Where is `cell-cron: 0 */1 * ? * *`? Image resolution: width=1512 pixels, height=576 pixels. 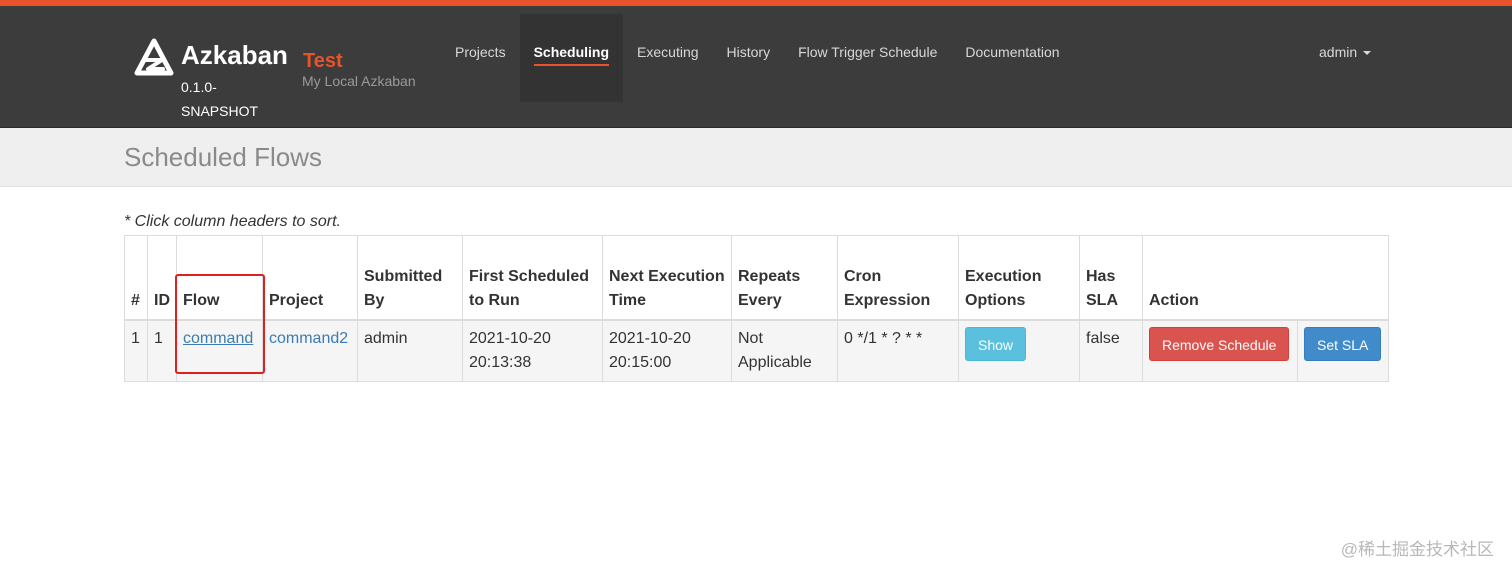 cell-cron: 0 */1 * ? * * is located at coordinates (898, 350).